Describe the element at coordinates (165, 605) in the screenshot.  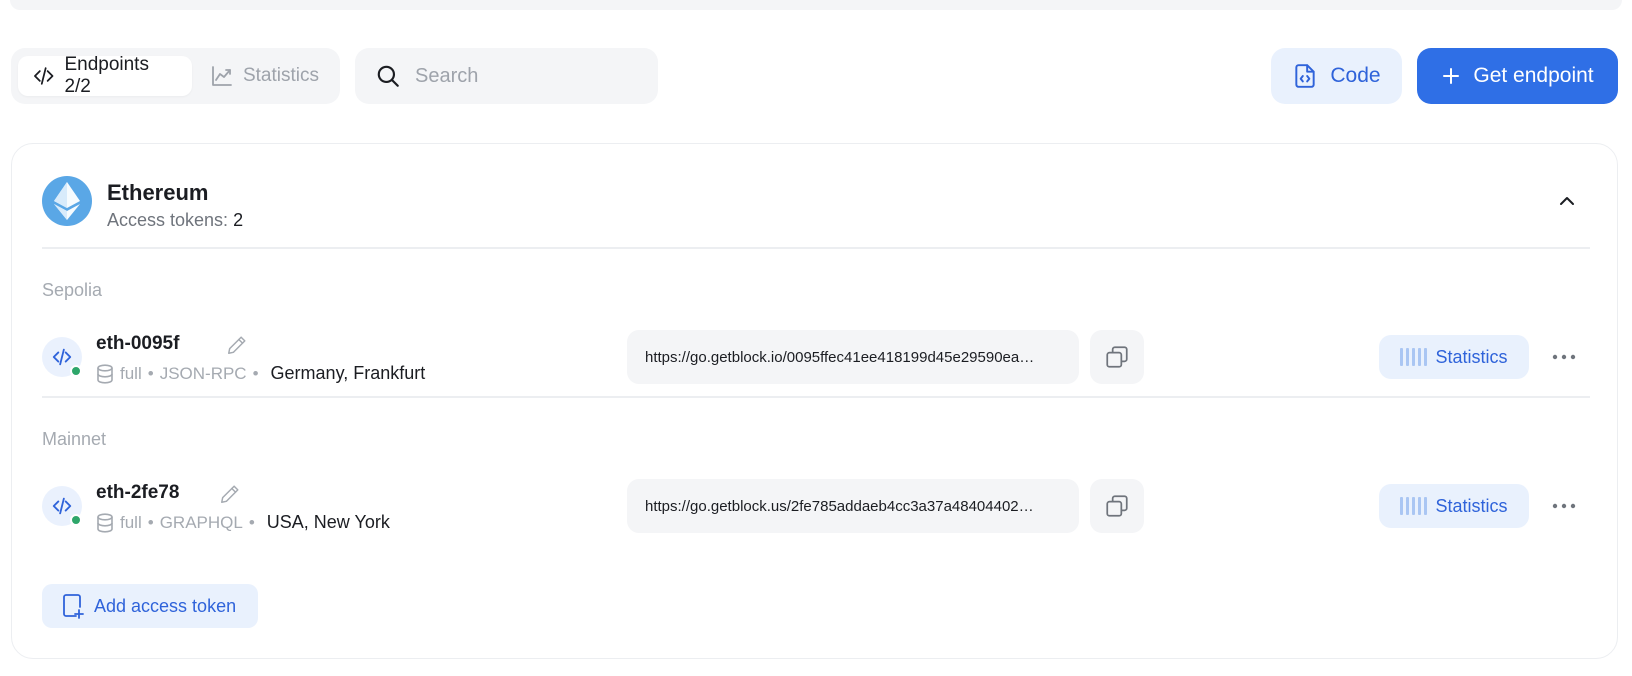
I see `add-access-token-label: Add access token` at that location.